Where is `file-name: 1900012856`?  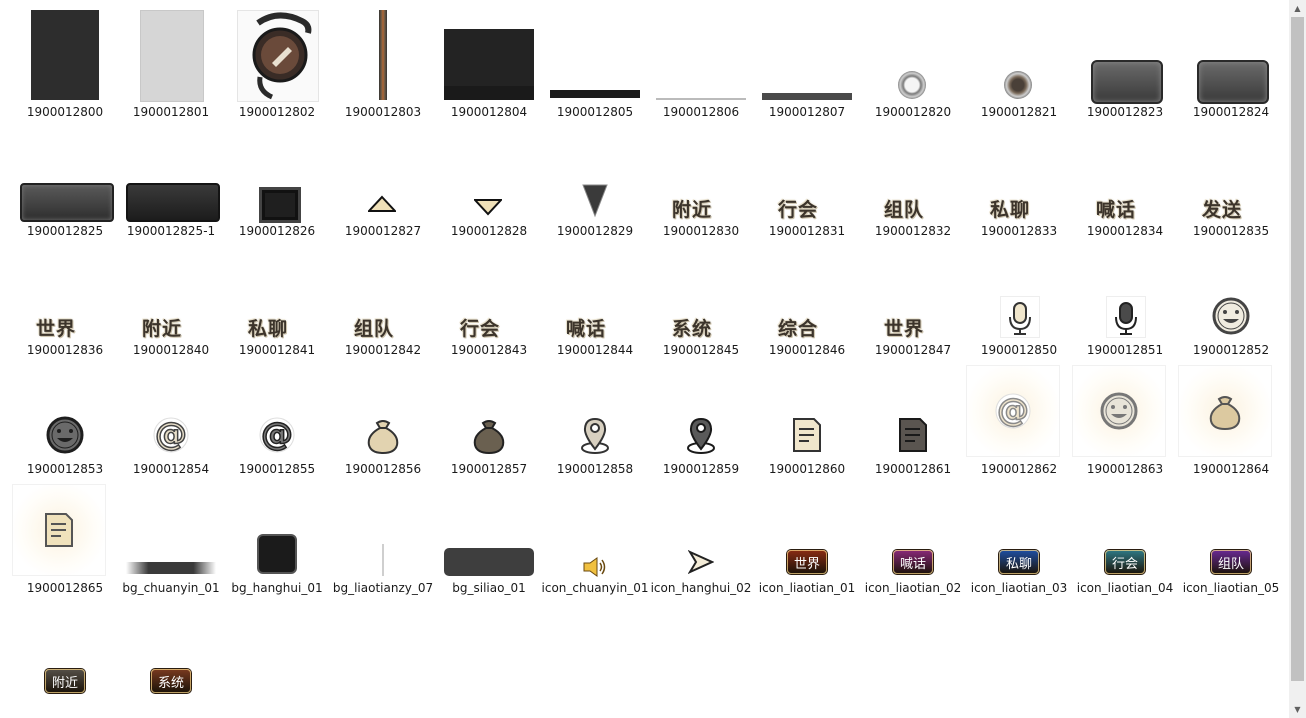 file-name: 1900012856 is located at coordinates (383, 469).